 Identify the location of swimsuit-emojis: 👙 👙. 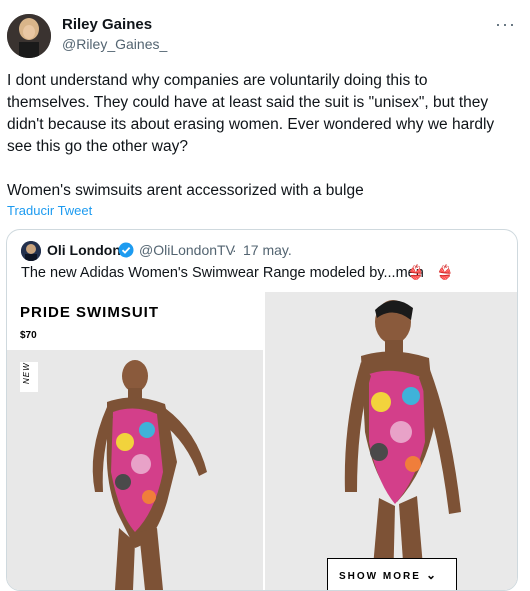
(432, 272).